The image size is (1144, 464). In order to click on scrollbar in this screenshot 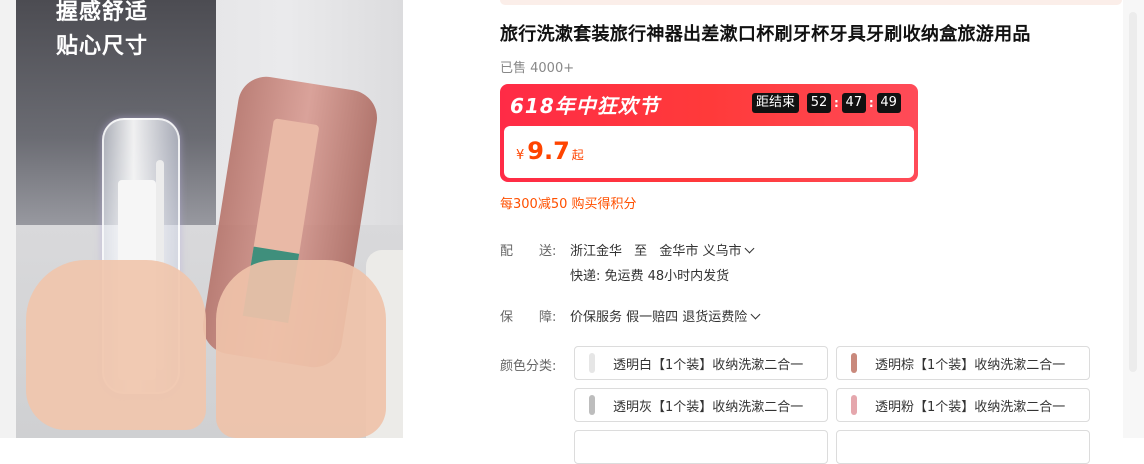, I will do `click(1133, 192)`.